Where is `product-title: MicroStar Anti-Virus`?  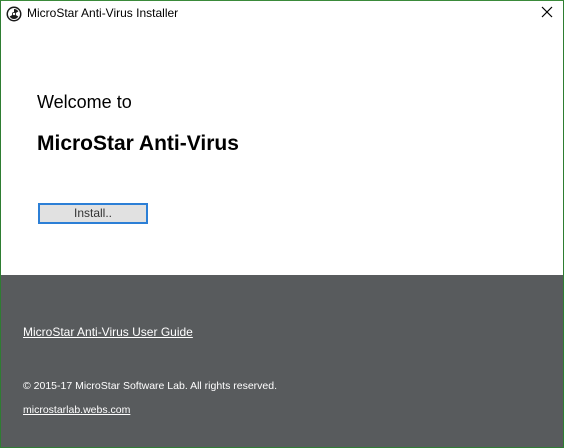 product-title: MicroStar Anti-Virus is located at coordinates (138, 143).